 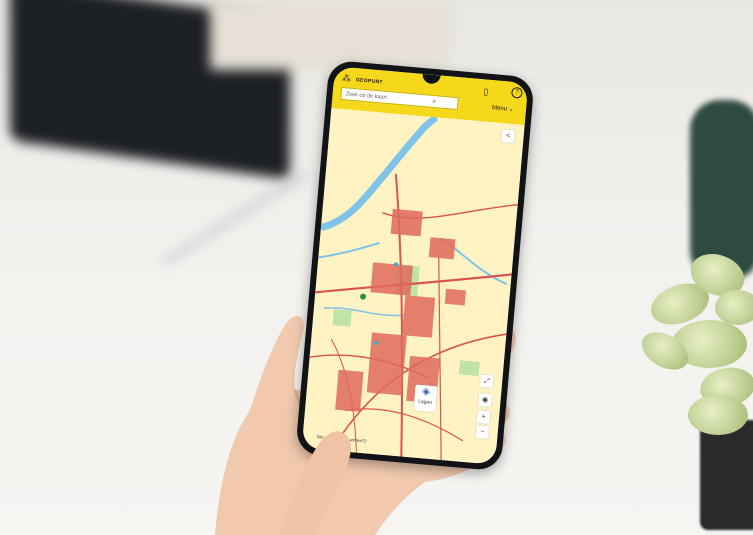 I want to click on search-input: Zoek op de kaart, so click(x=399, y=98).